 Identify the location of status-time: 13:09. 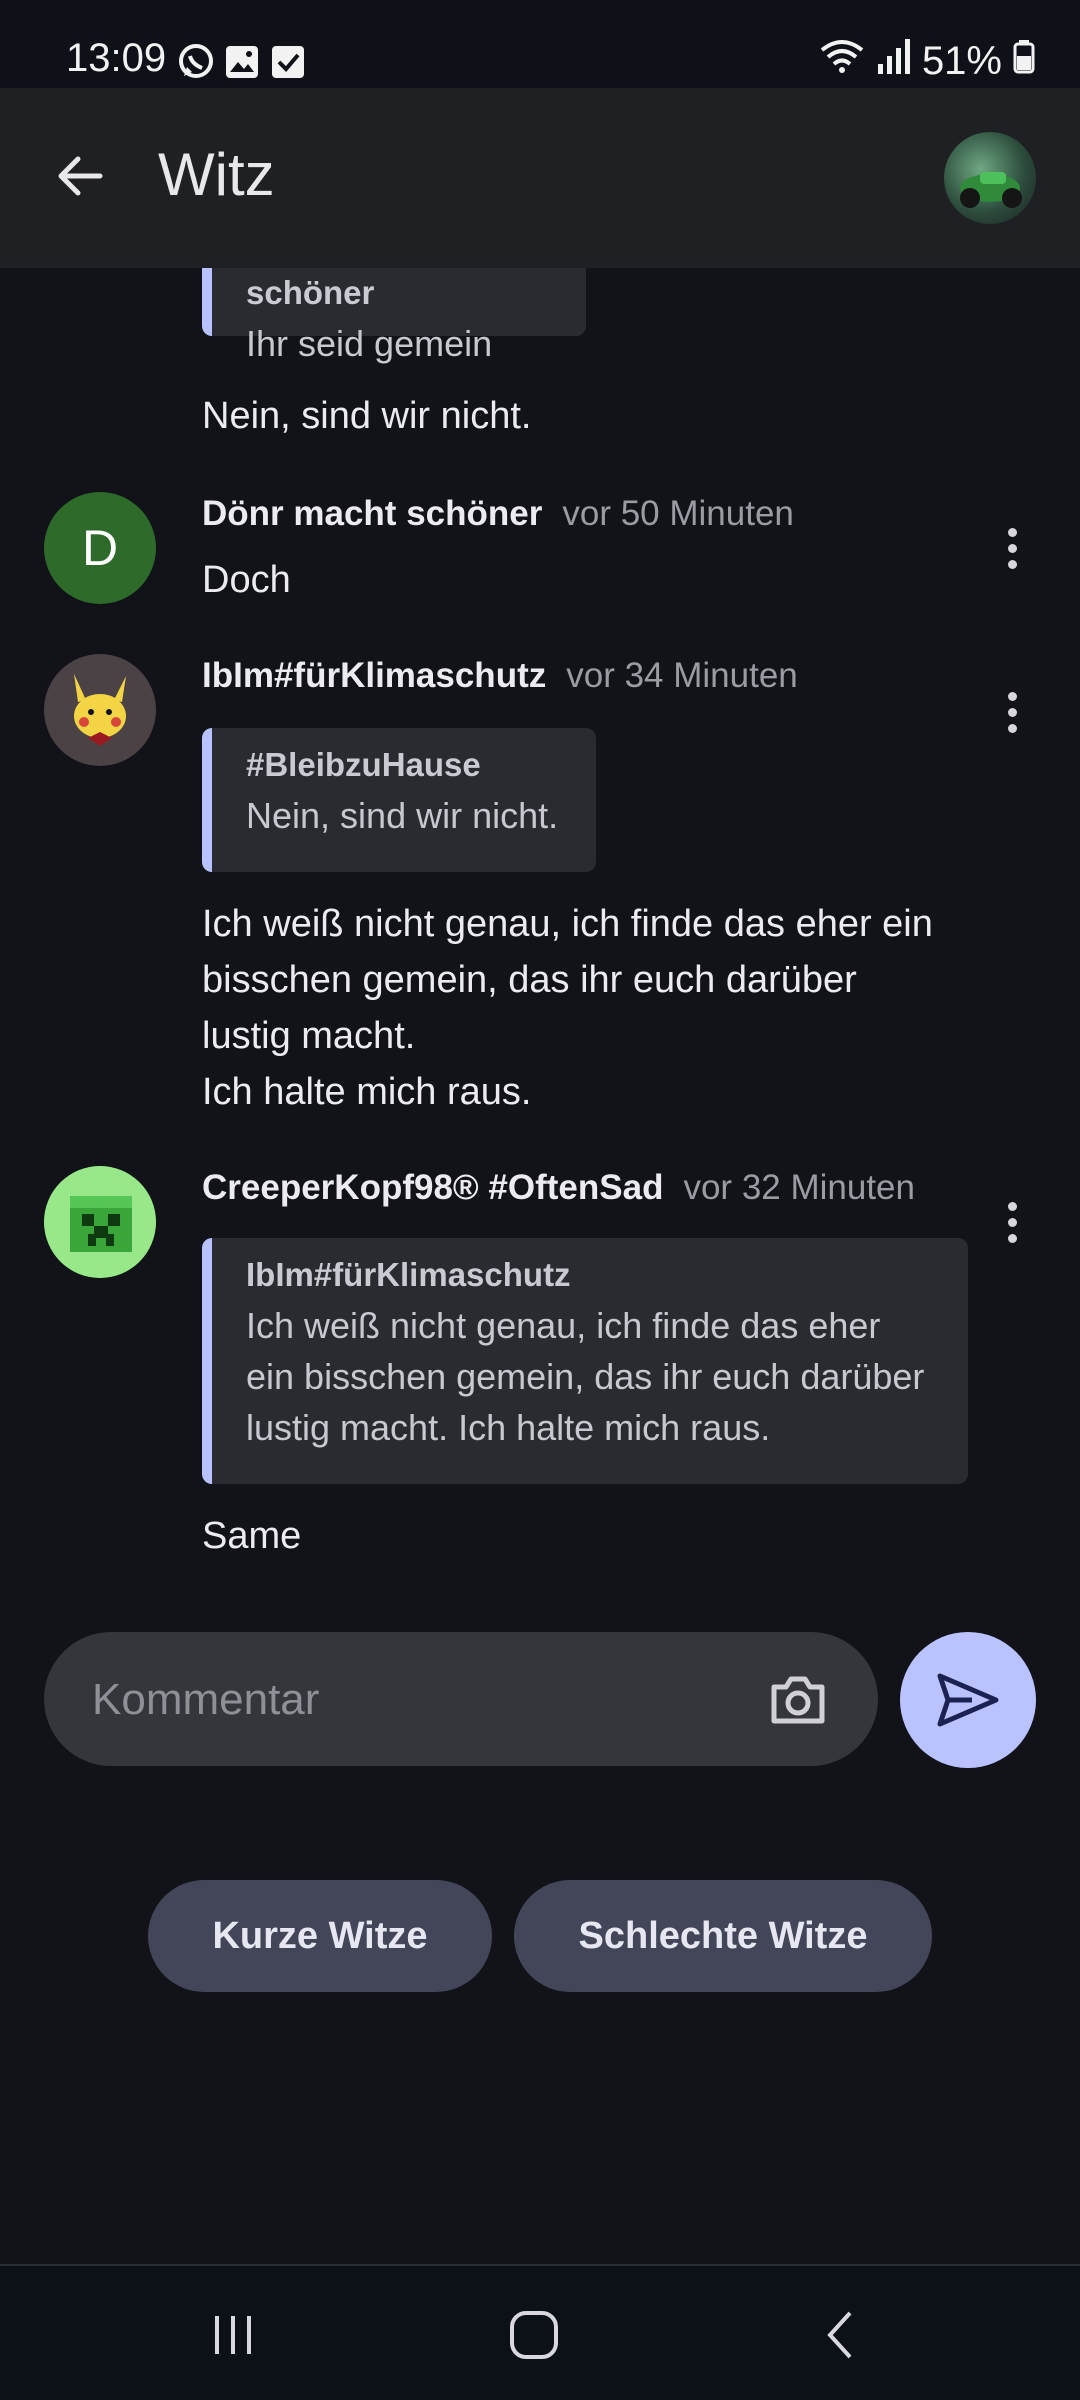
(116, 58).